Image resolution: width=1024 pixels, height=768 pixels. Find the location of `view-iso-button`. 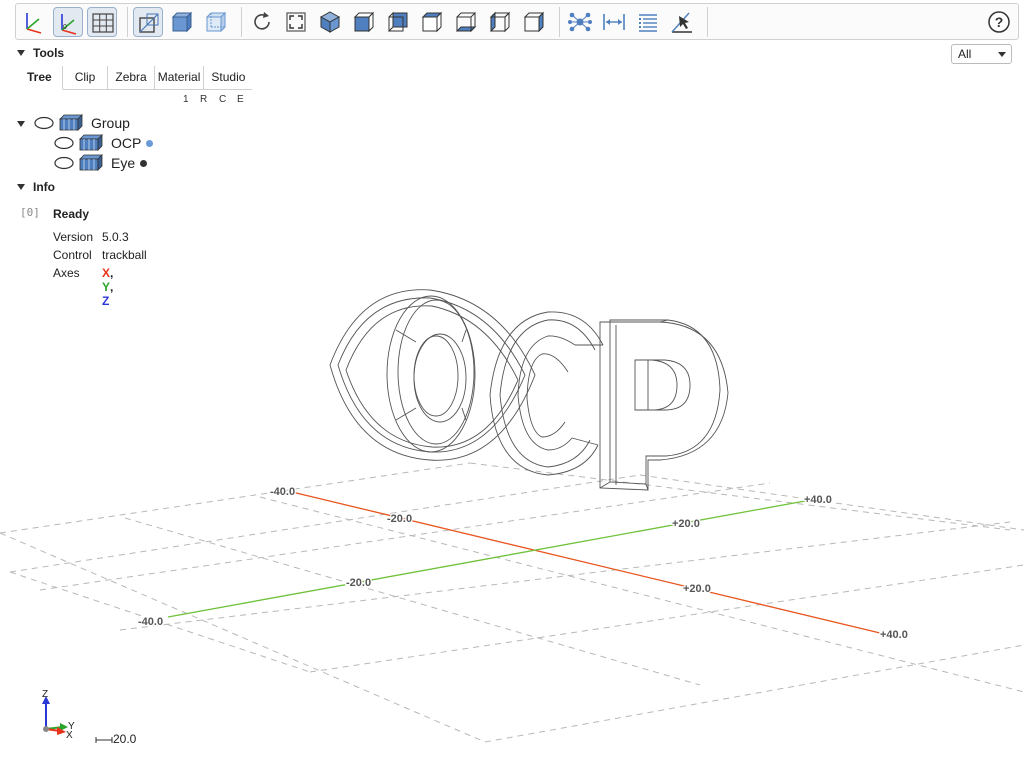

view-iso-button is located at coordinates (330, 22).